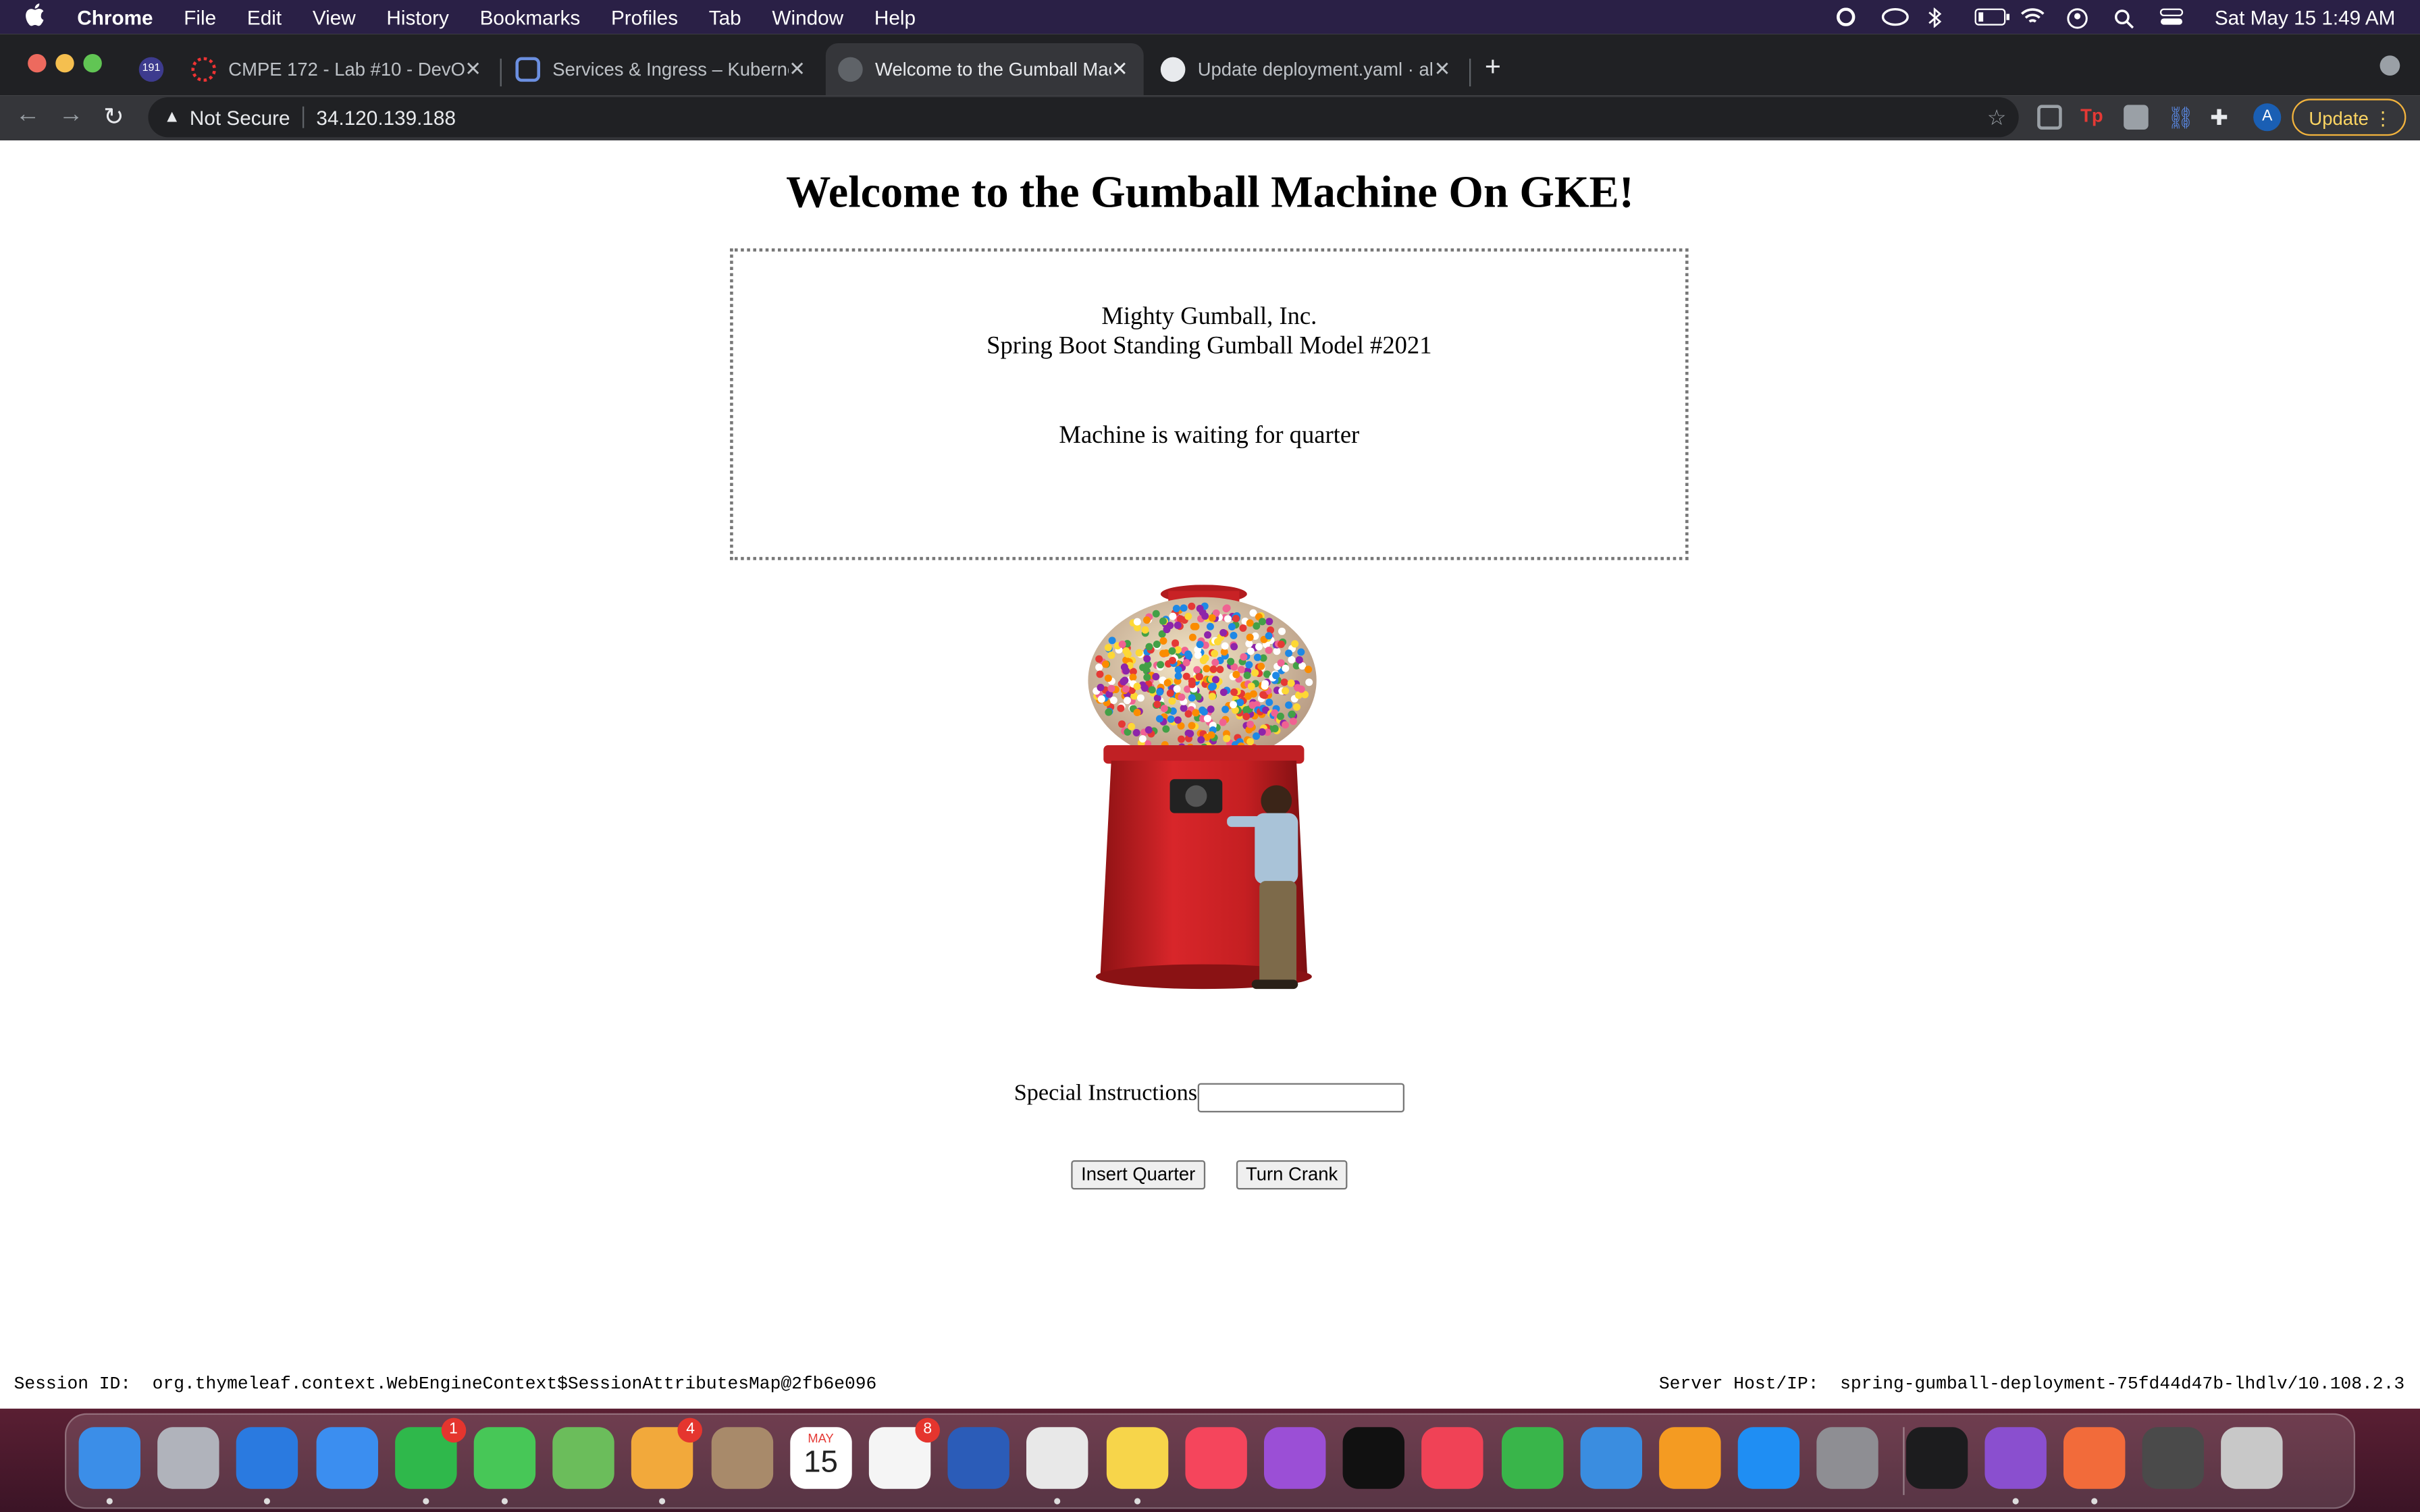 This screenshot has height=1512, width=2420. Describe the element at coordinates (37, 63) in the screenshot. I see `close-window-button` at that location.